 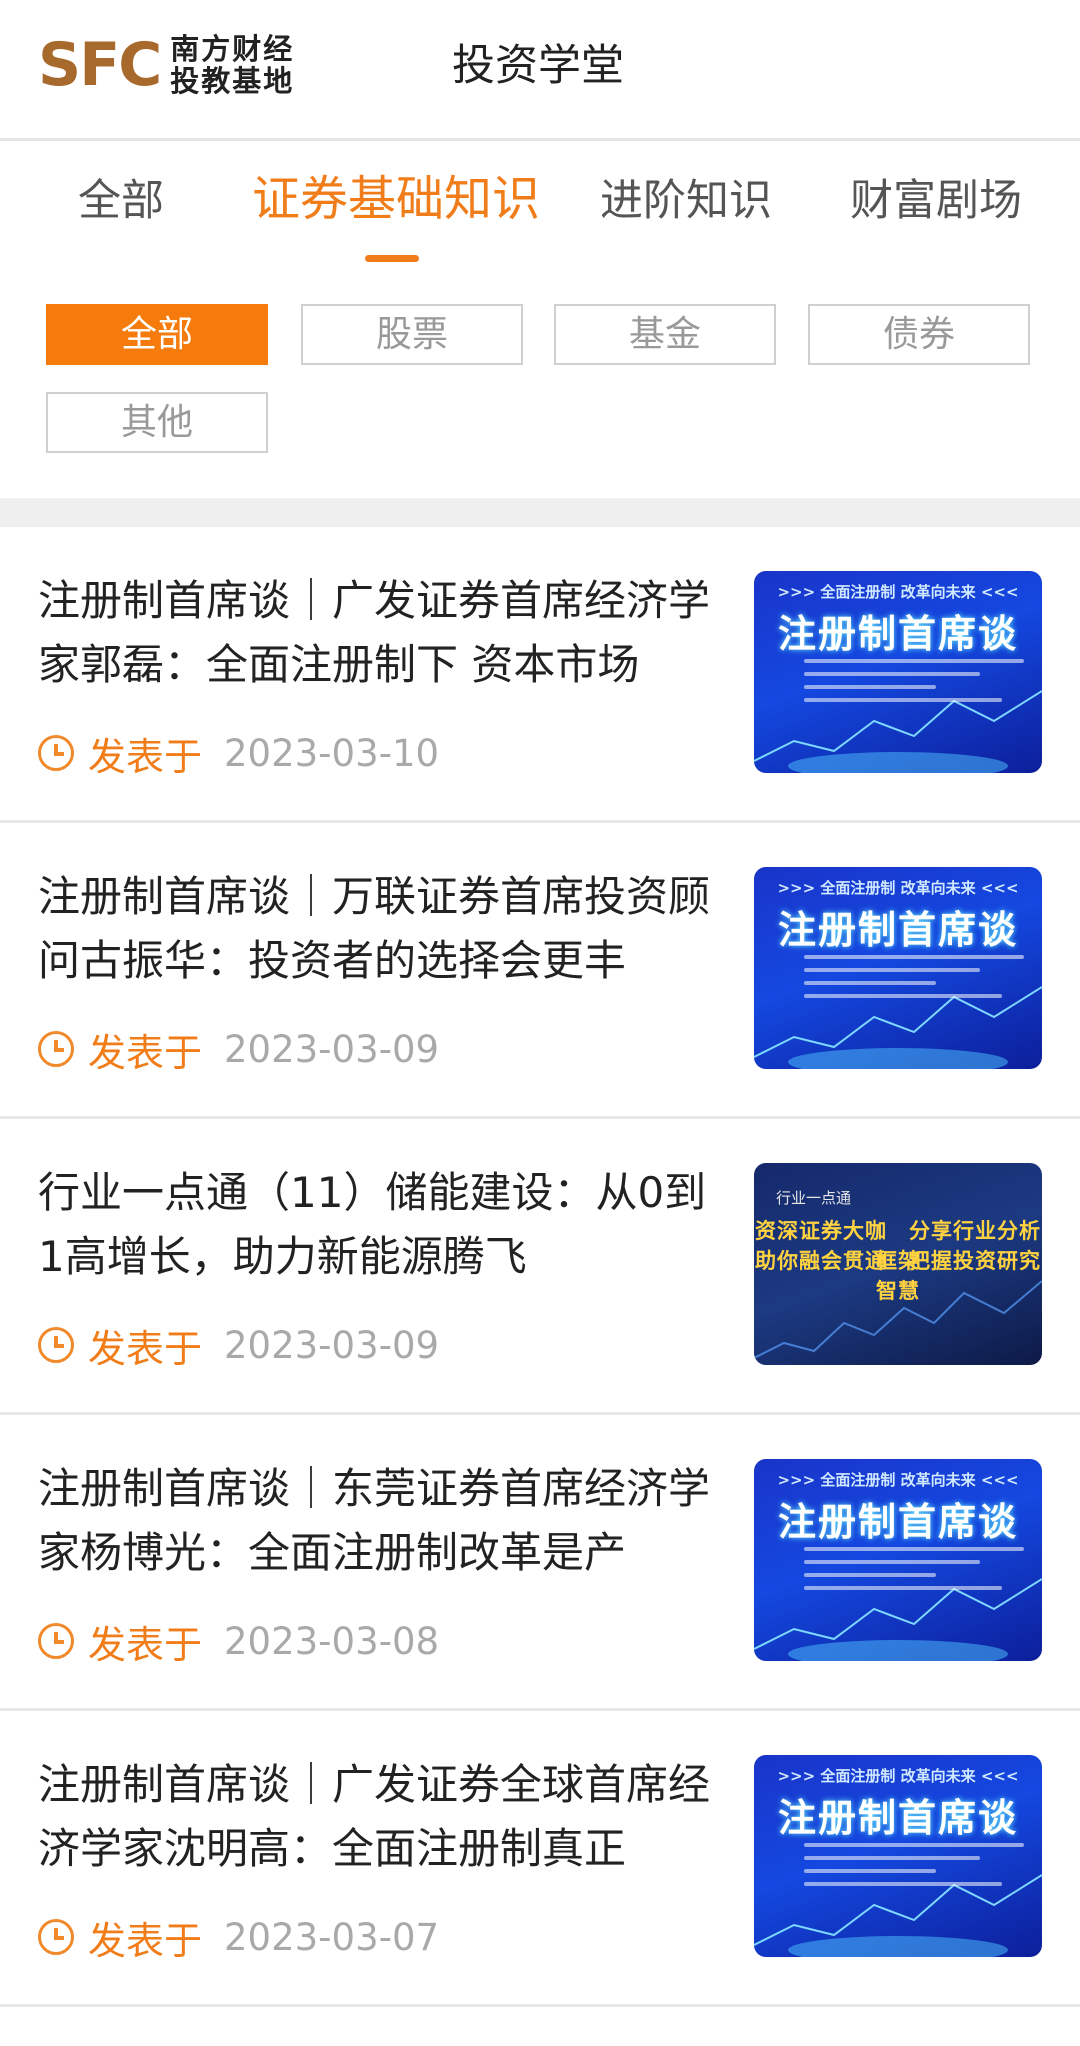 I want to click on publish-date: 2023-03-08, so click(x=332, y=1641).